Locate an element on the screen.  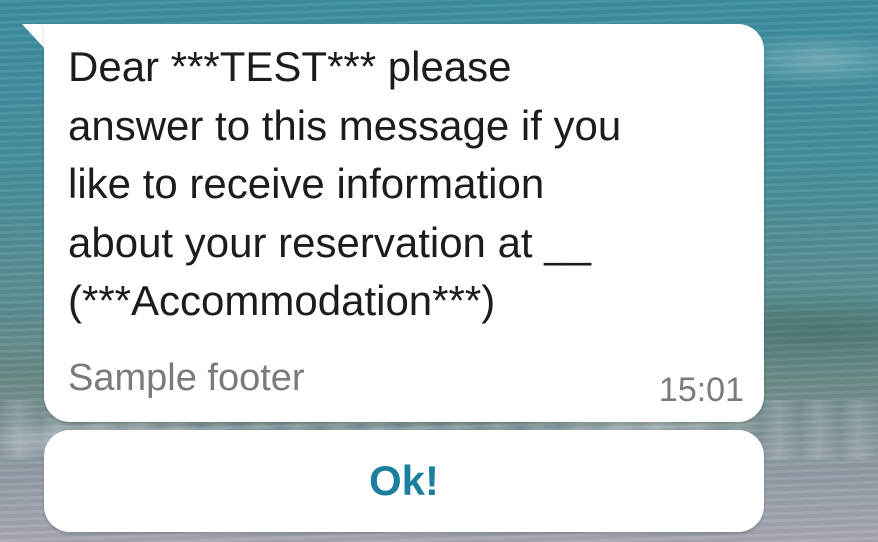
quick-reply-label: Ok! is located at coordinates (403, 480).